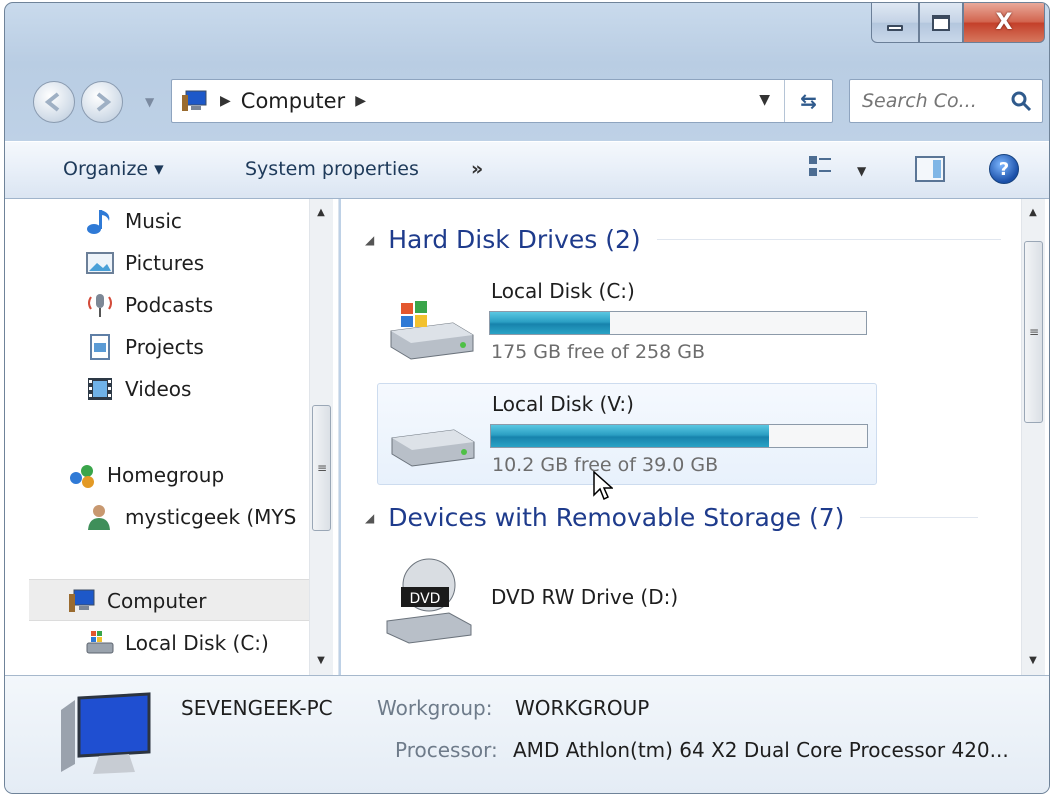 The width and height of the screenshot is (1054, 798). I want to click on more-commands-button: », so click(477, 169).